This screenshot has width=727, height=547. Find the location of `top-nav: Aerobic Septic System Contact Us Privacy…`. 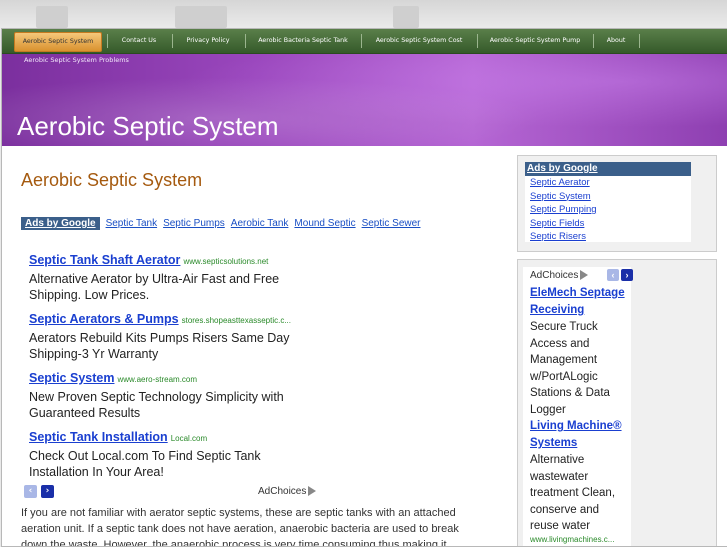

top-nav: Aerobic Septic System Contact Us Privacy… is located at coordinates (364, 41).